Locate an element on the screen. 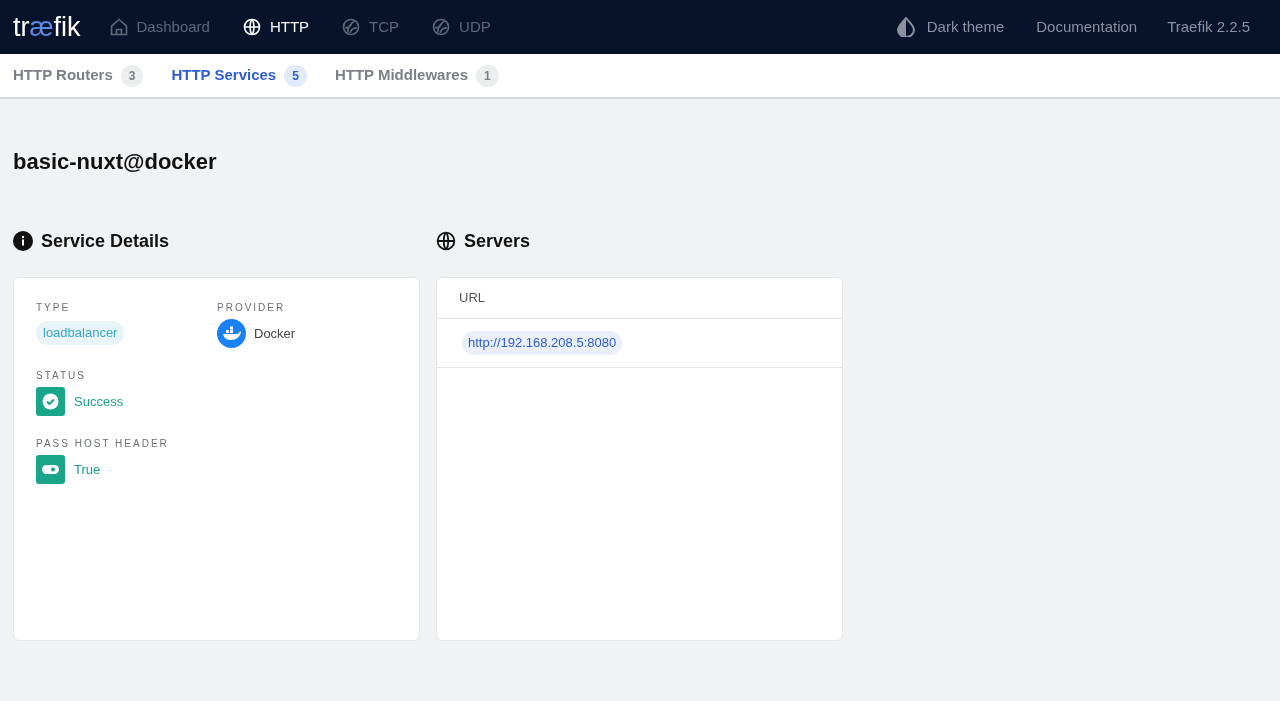 The image size is (1280, 701). nav-item: TCP is located at coordinates (370, 27).